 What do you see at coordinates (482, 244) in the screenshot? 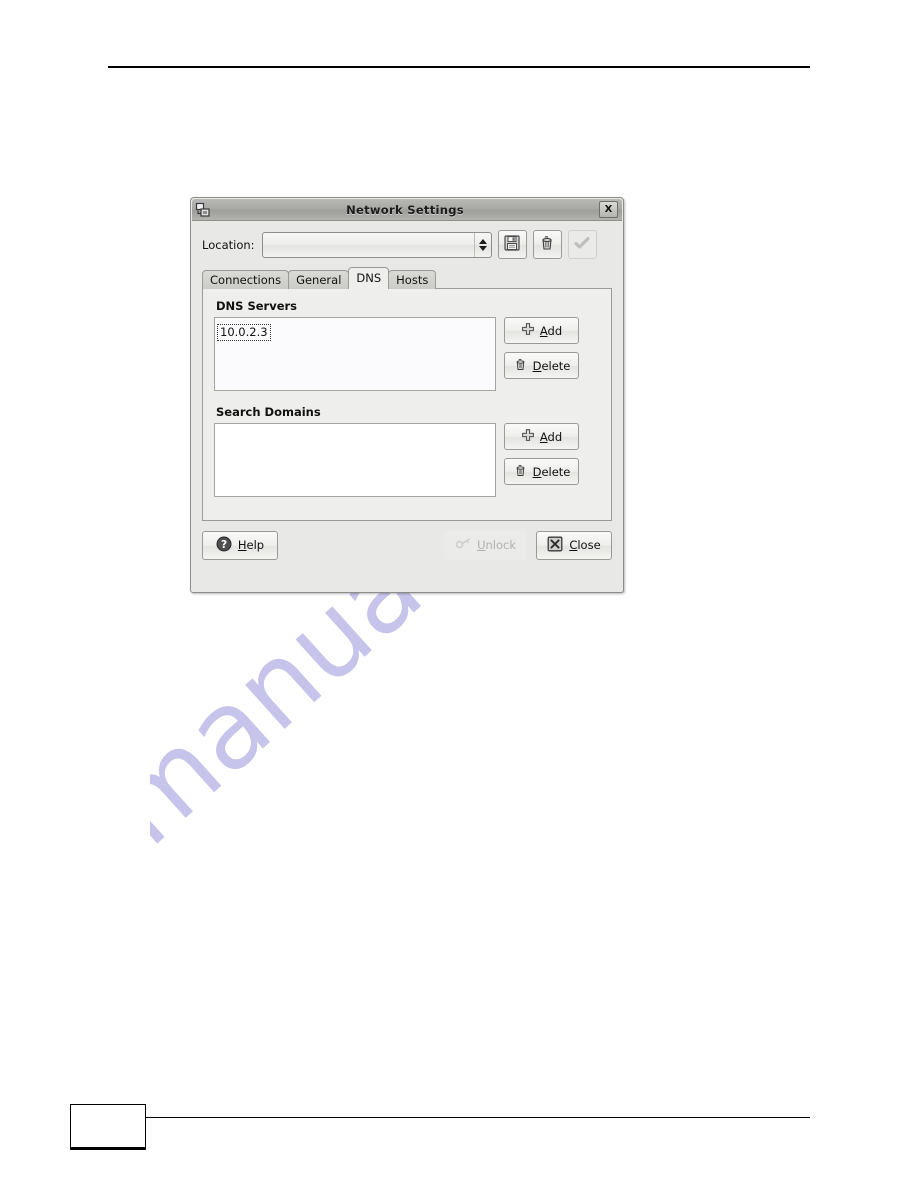
I see `up-down-arrows-icon` at bounding box center [482, 244].